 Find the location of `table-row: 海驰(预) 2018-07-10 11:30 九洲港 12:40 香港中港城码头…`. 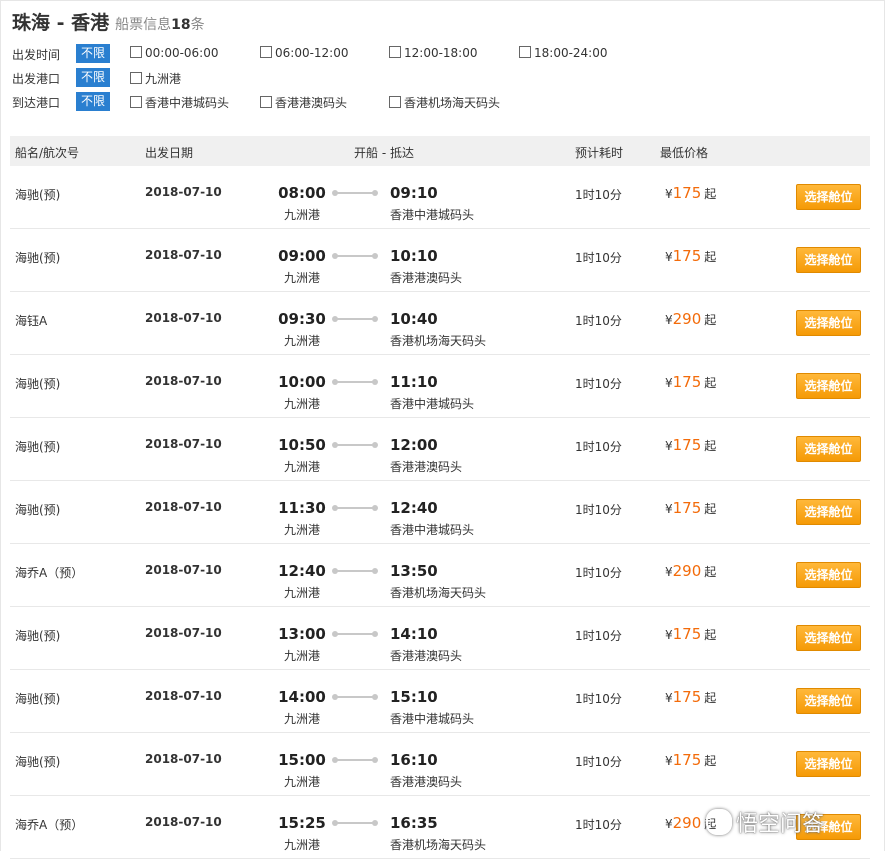

table-row: 海驰(预) 2018-07-10 11:30 九洲港 12:40 香港中港城码头… is located at coordinates (440, 512).